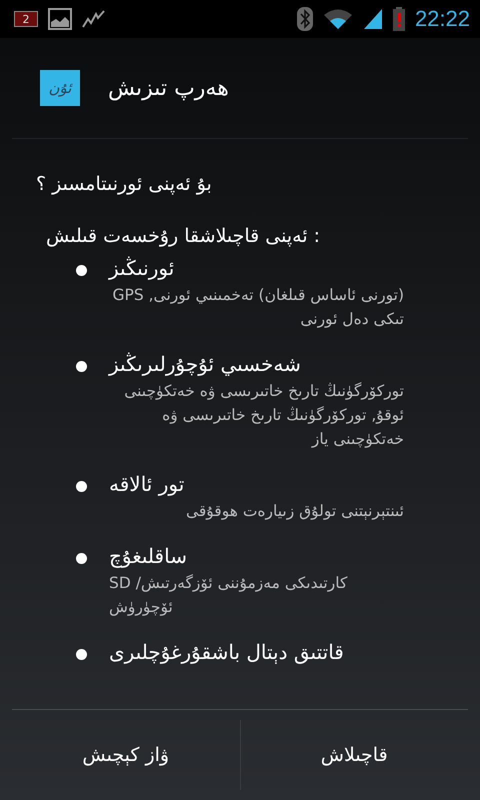  I want to click on permission-description: توركۆرگۈنىڭ تارىخ خاتىرىسى ۋە خەتكۈچىنى ئوقۇ, توركۆرگۈنىڭ تارىخ خاتىرىسى ۋە خەتكۈچىنى ياز, so click(263, 415).